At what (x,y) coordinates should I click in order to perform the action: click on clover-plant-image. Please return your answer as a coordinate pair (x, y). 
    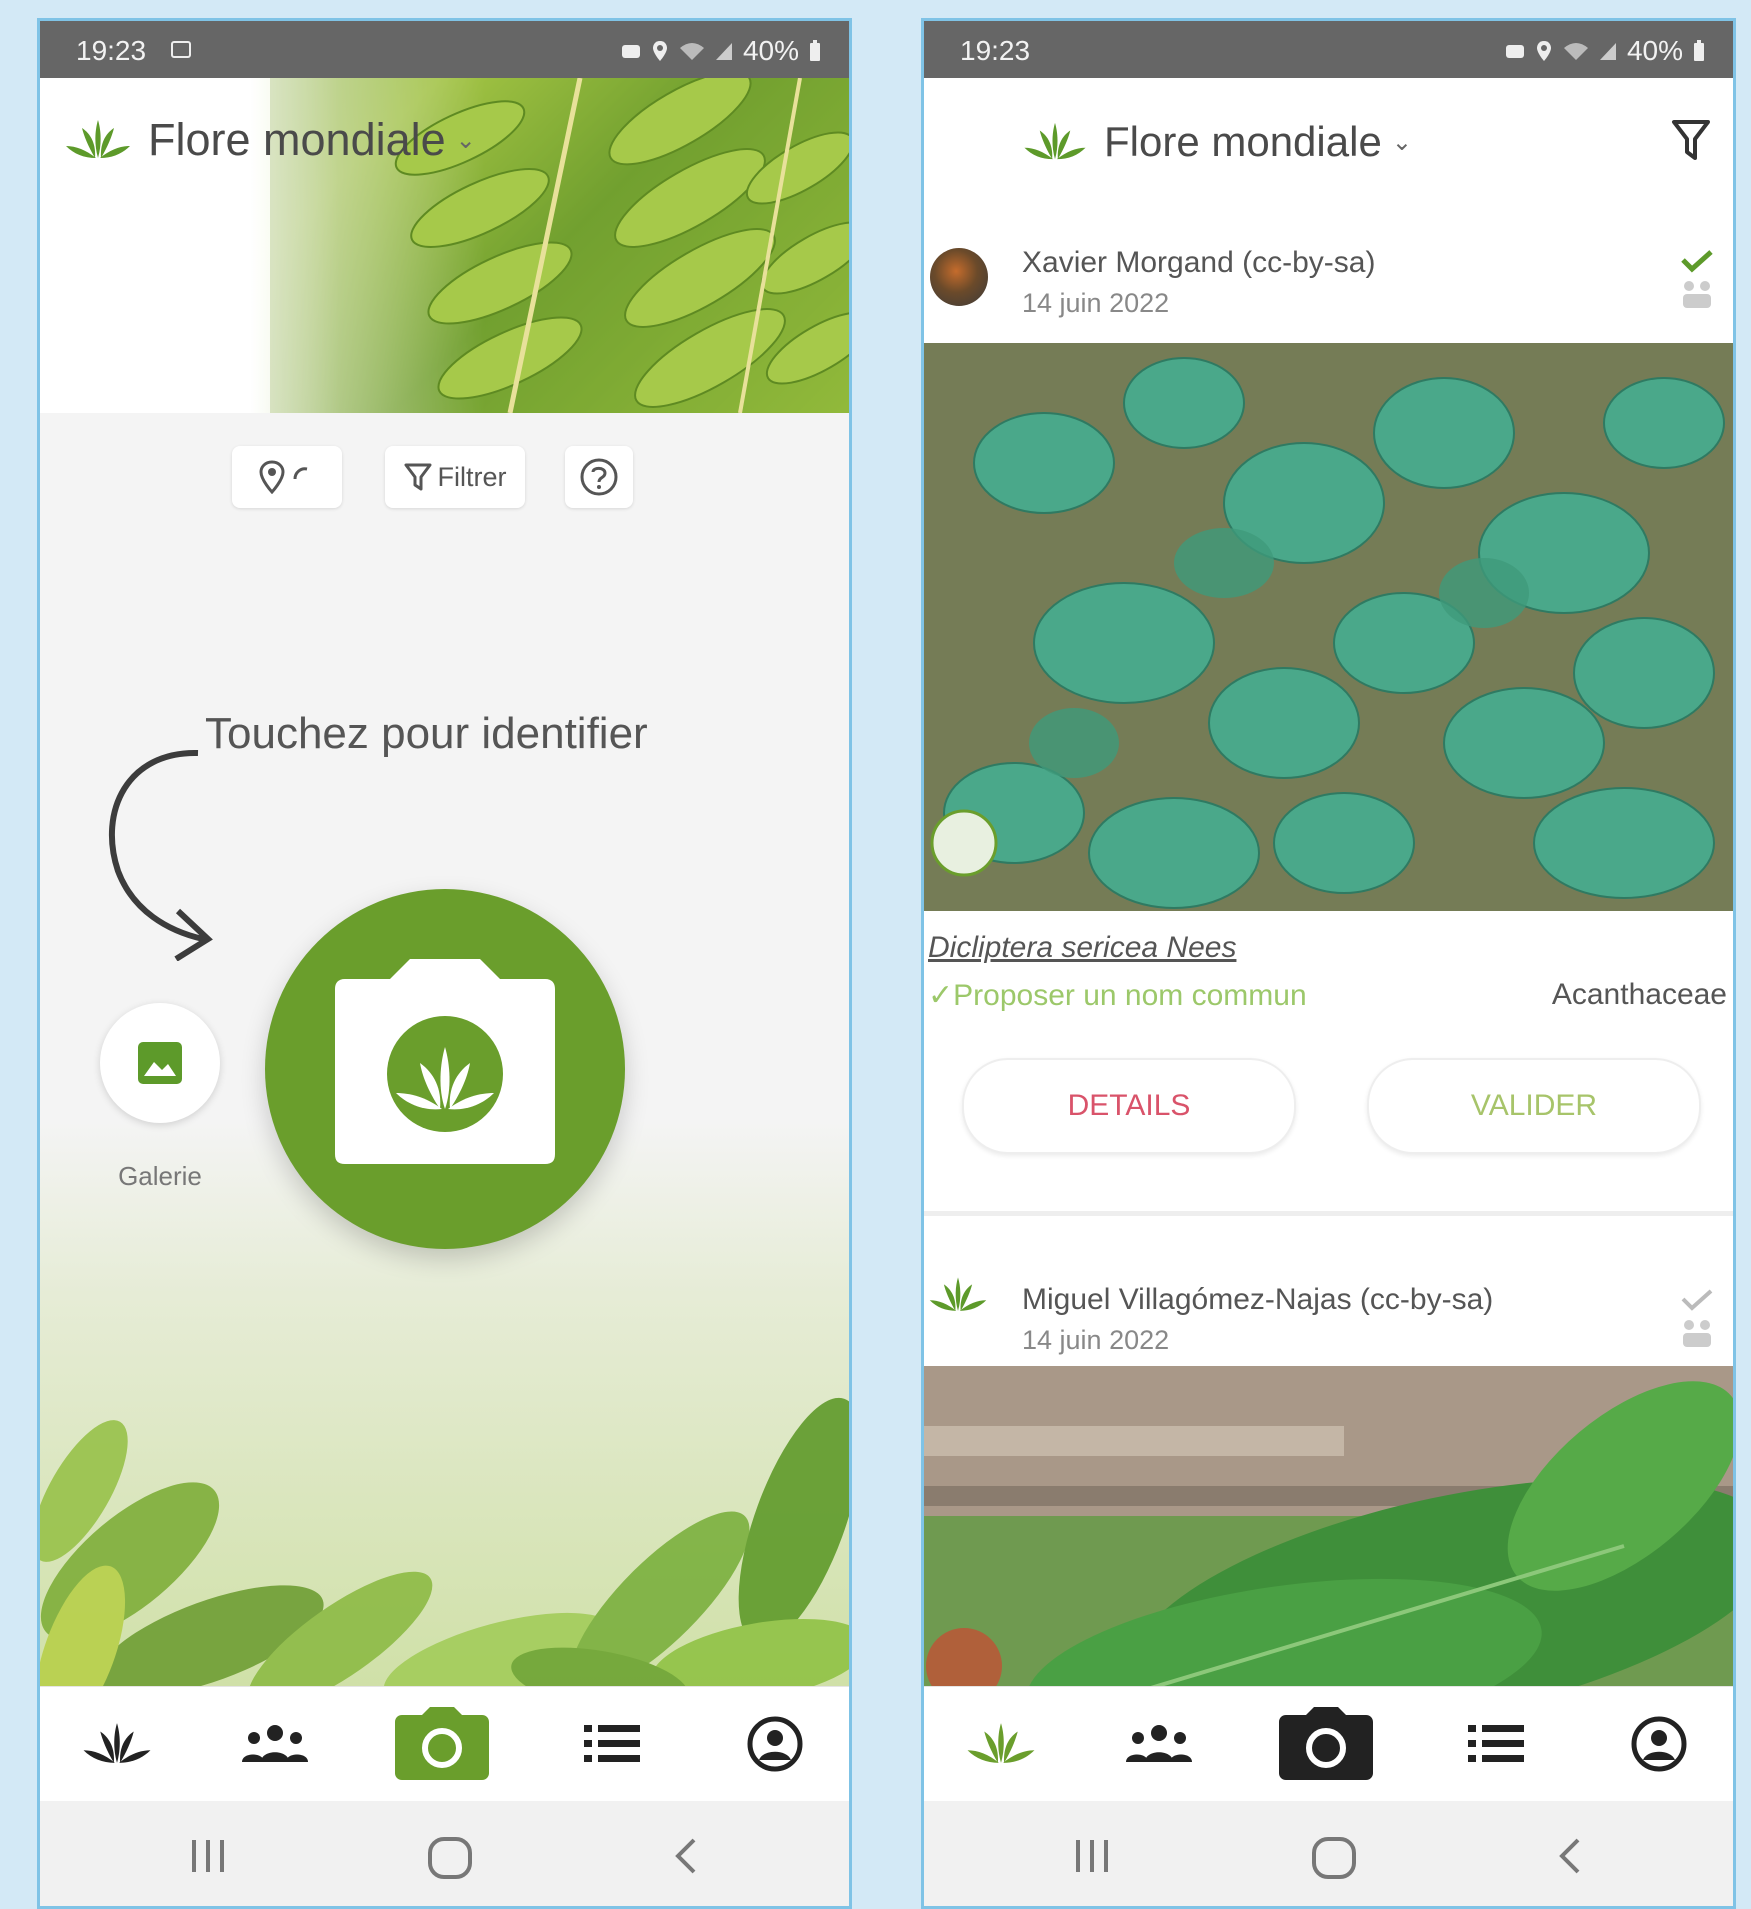
    Looking at the image, I should click on (1328, 627).